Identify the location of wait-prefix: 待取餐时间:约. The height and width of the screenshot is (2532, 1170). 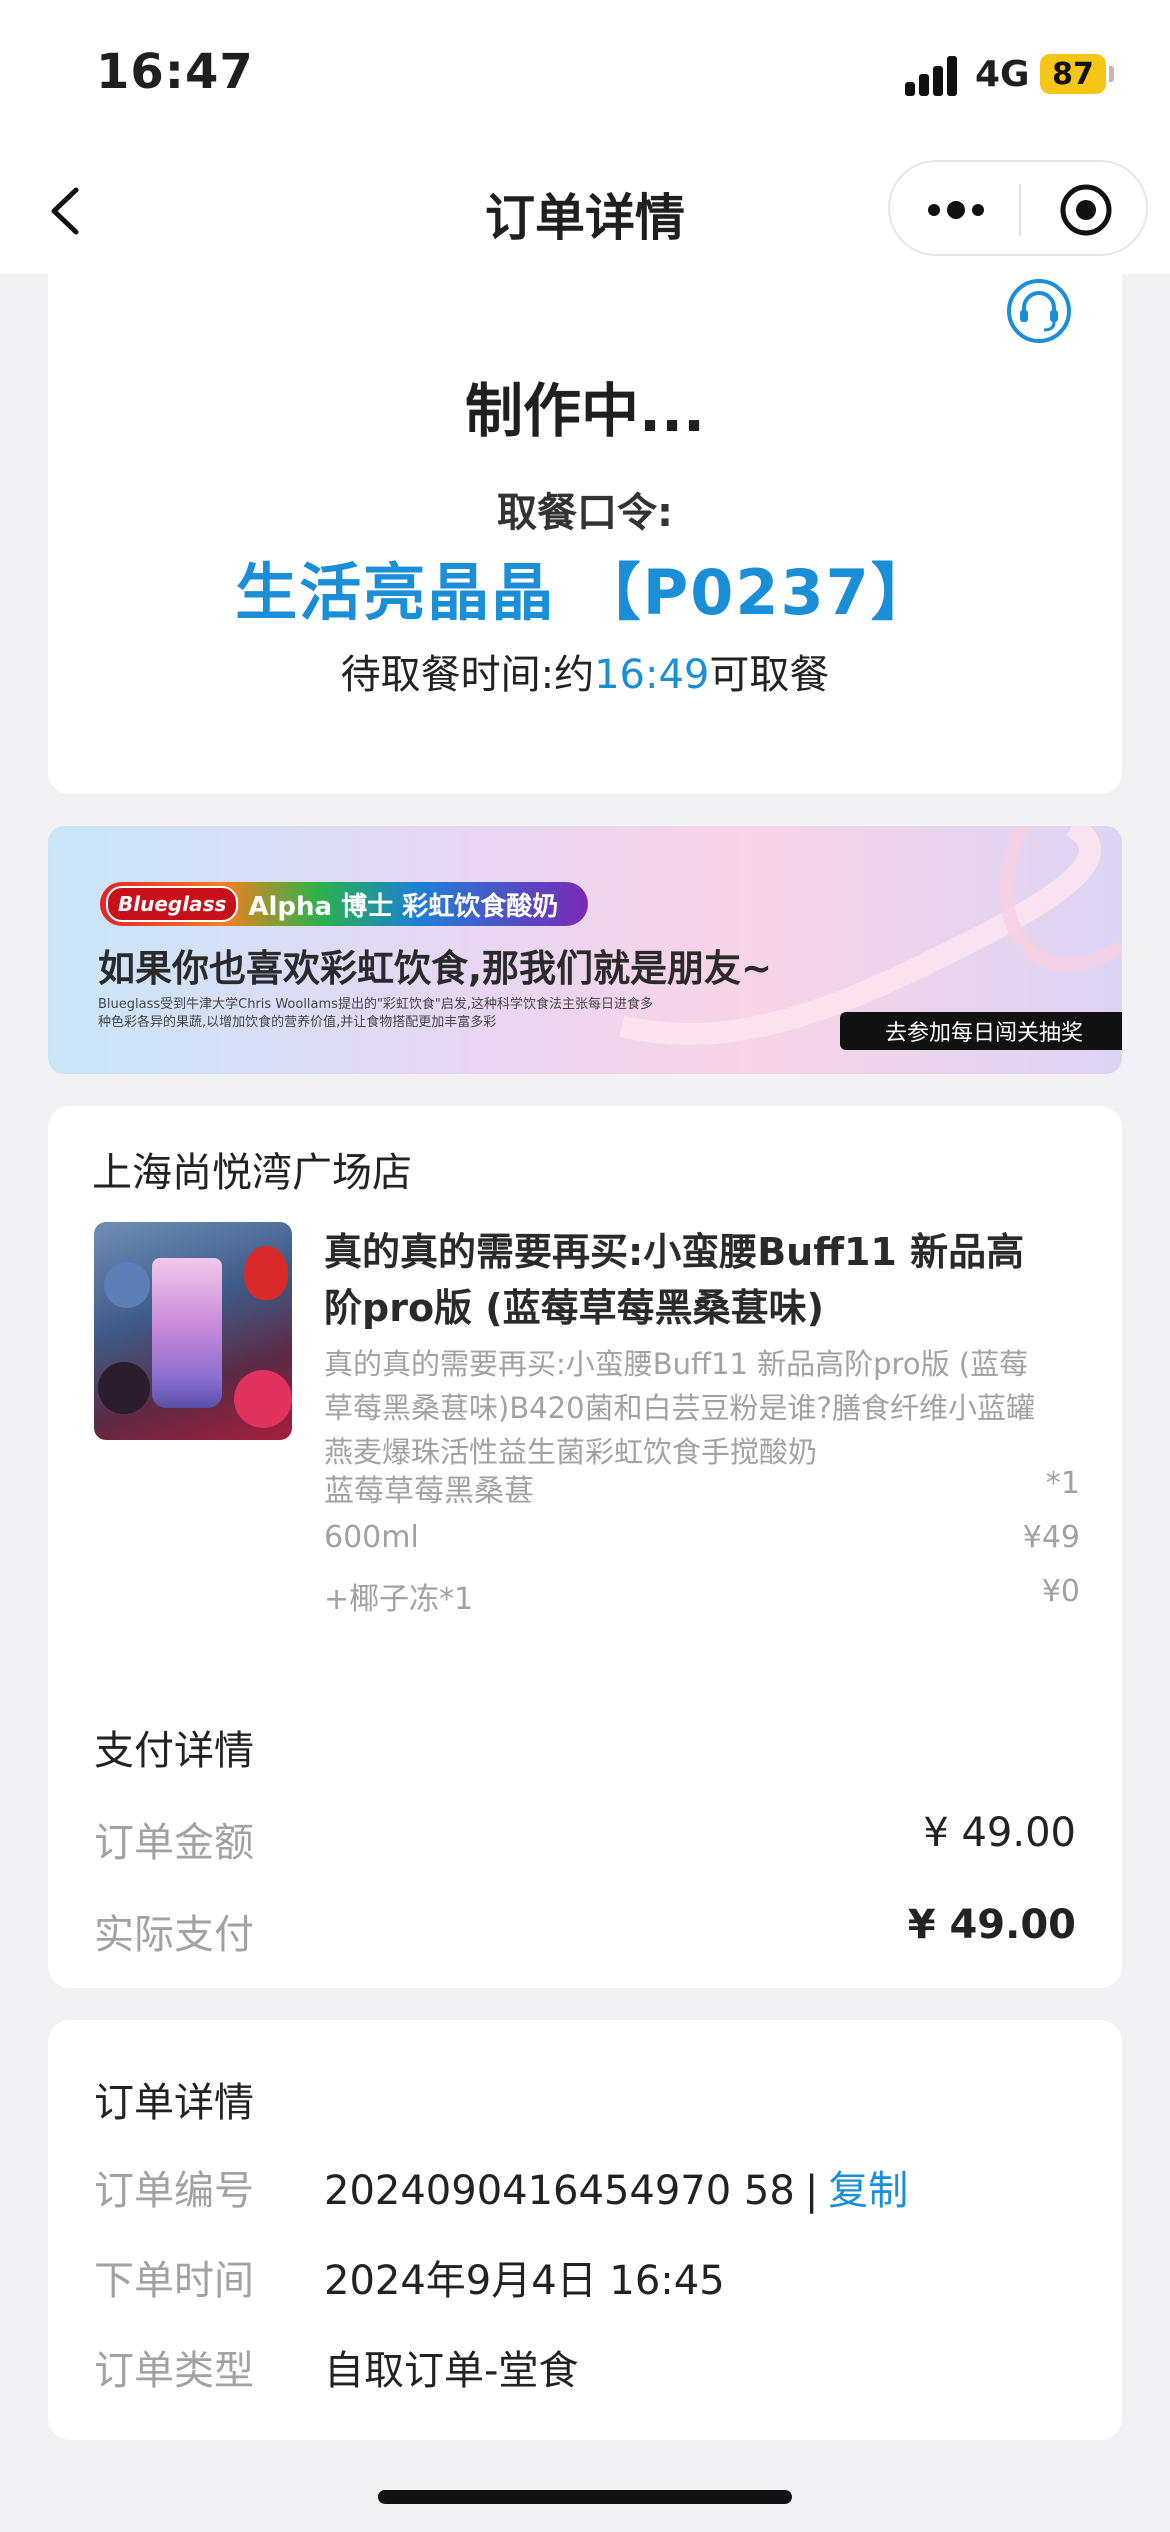
(467, 675).